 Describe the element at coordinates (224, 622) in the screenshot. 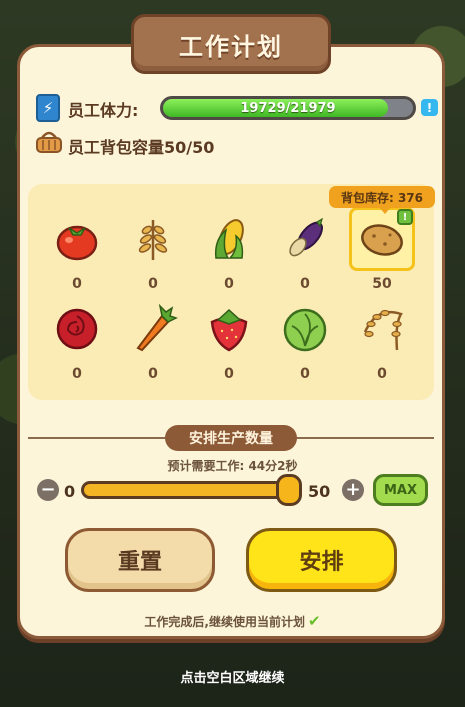

I see `continue-plan-label: 工作完成后,继续使用当前计划` at that location.